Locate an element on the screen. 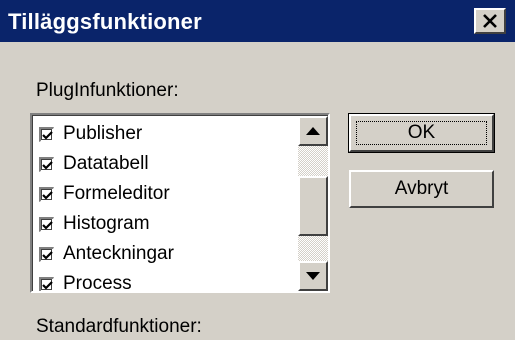 This screenshot has height=340, width=515. scroll-down-button is located at coordinates (313, 276).